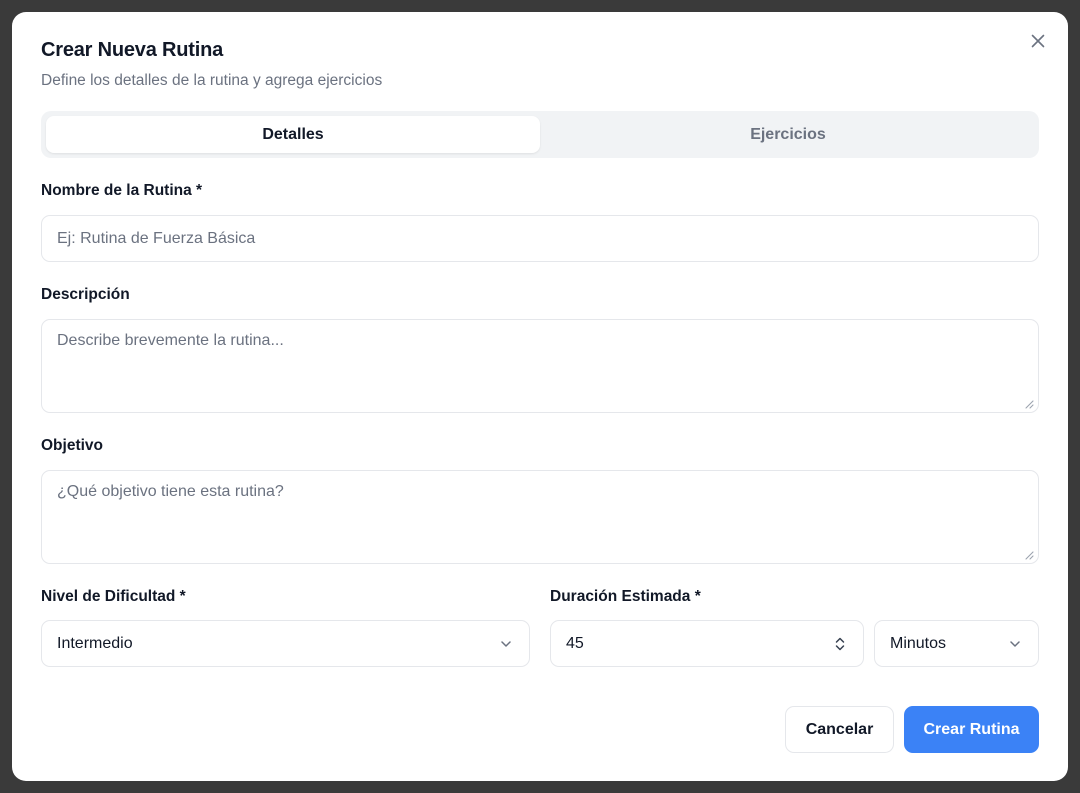 The width and height of the screenshot is (1080, 793). I want to click on routine-name-input, so click(540, 238).